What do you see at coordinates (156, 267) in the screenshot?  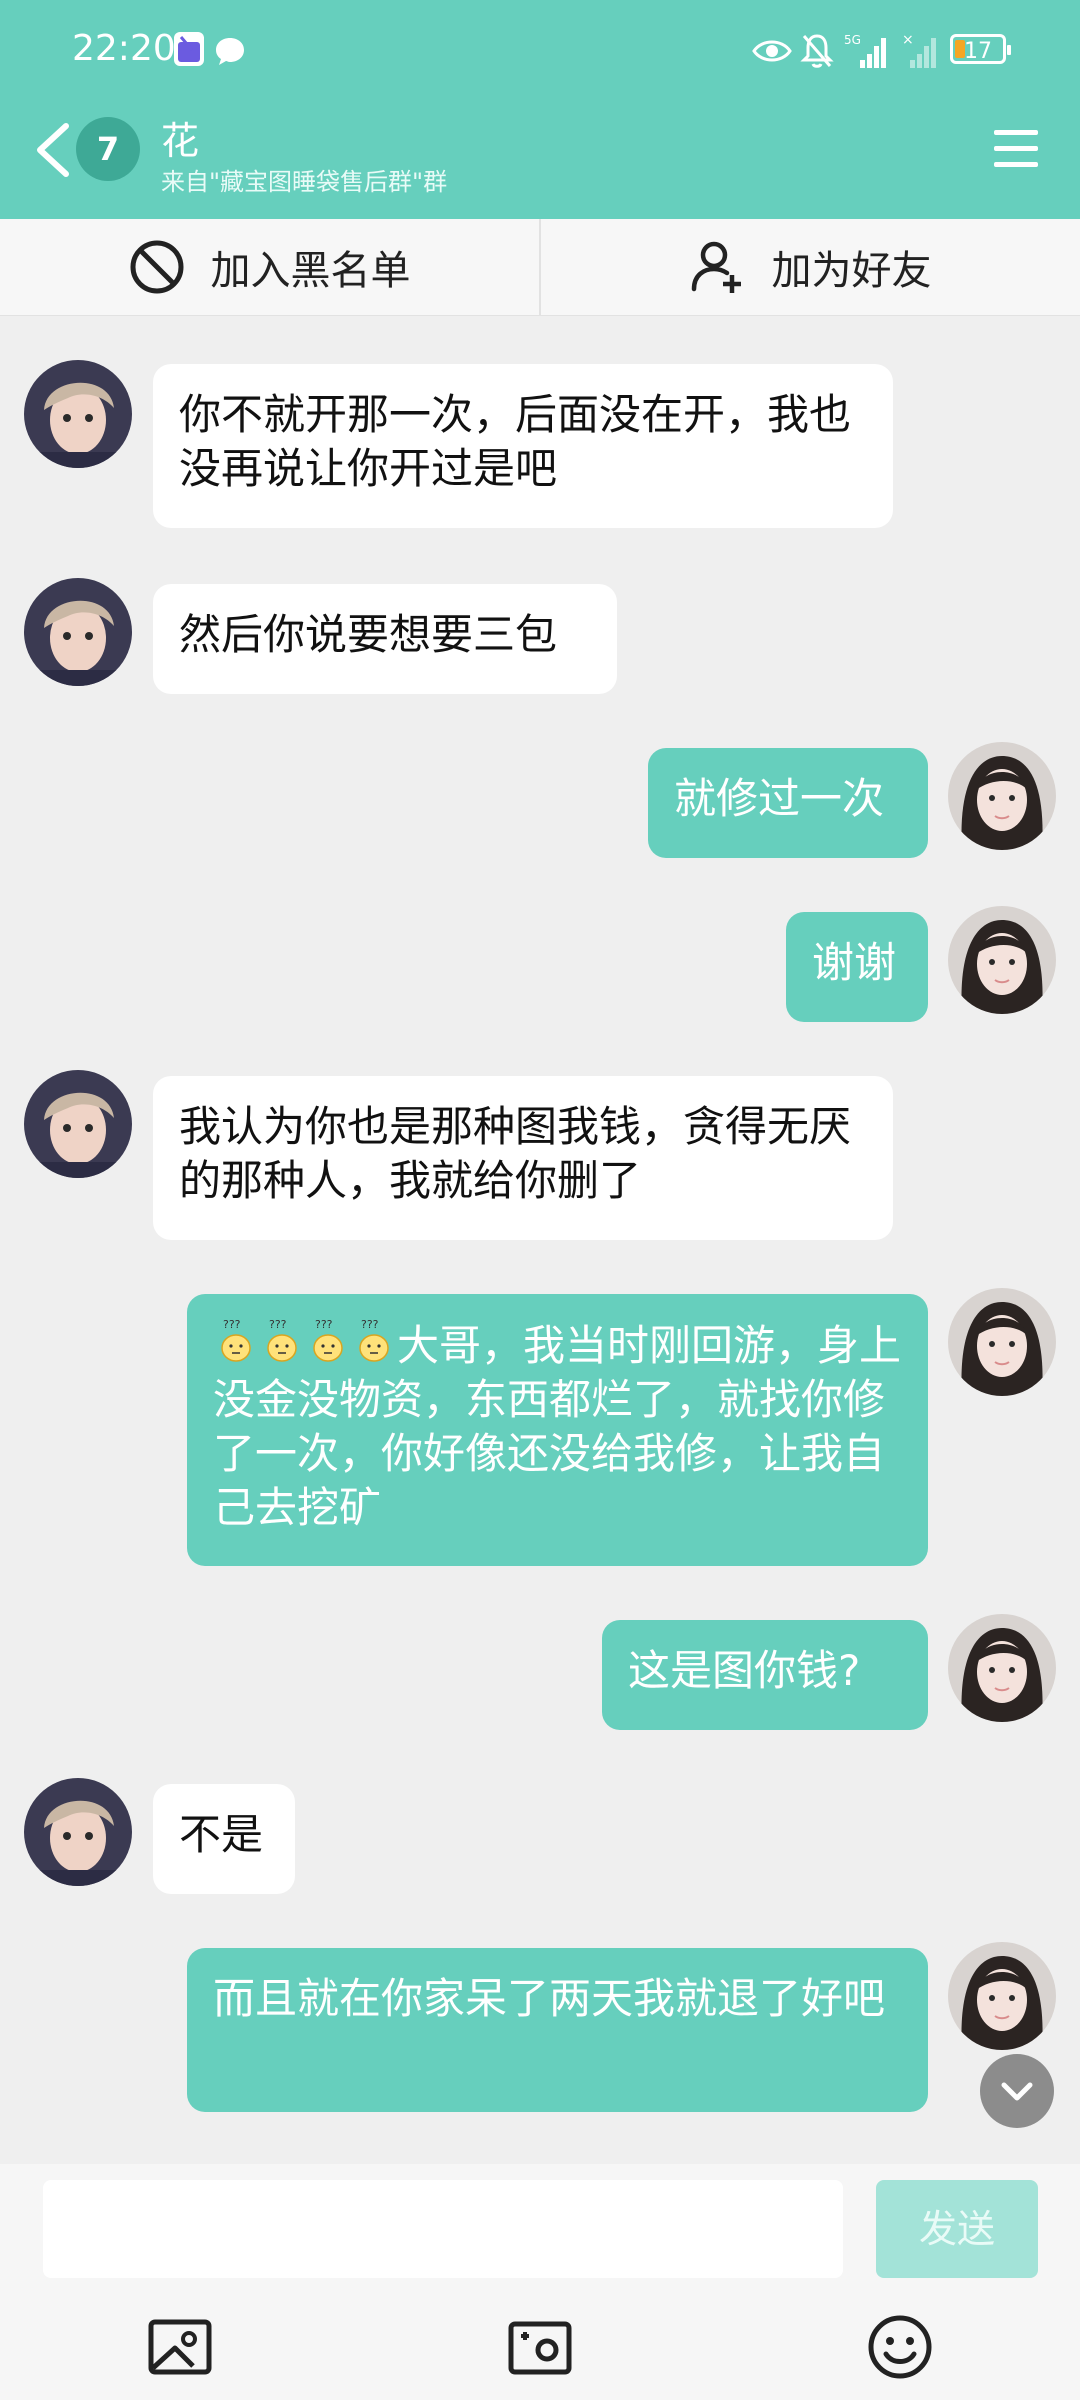 I see `block-icon` at bounding box center [156, 267].